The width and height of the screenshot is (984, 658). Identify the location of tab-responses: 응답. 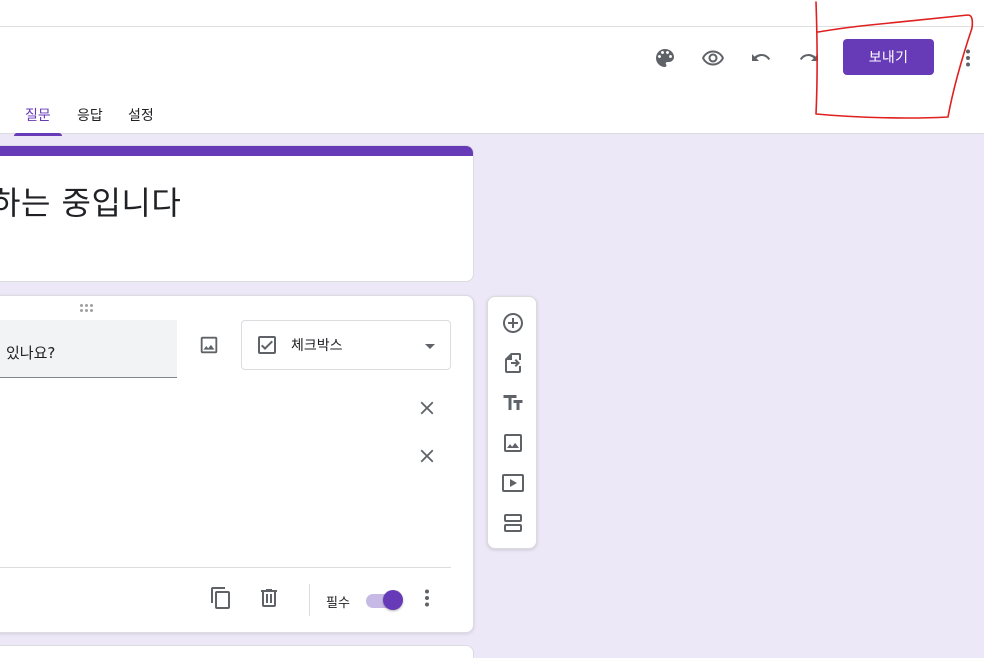
(90, 119).